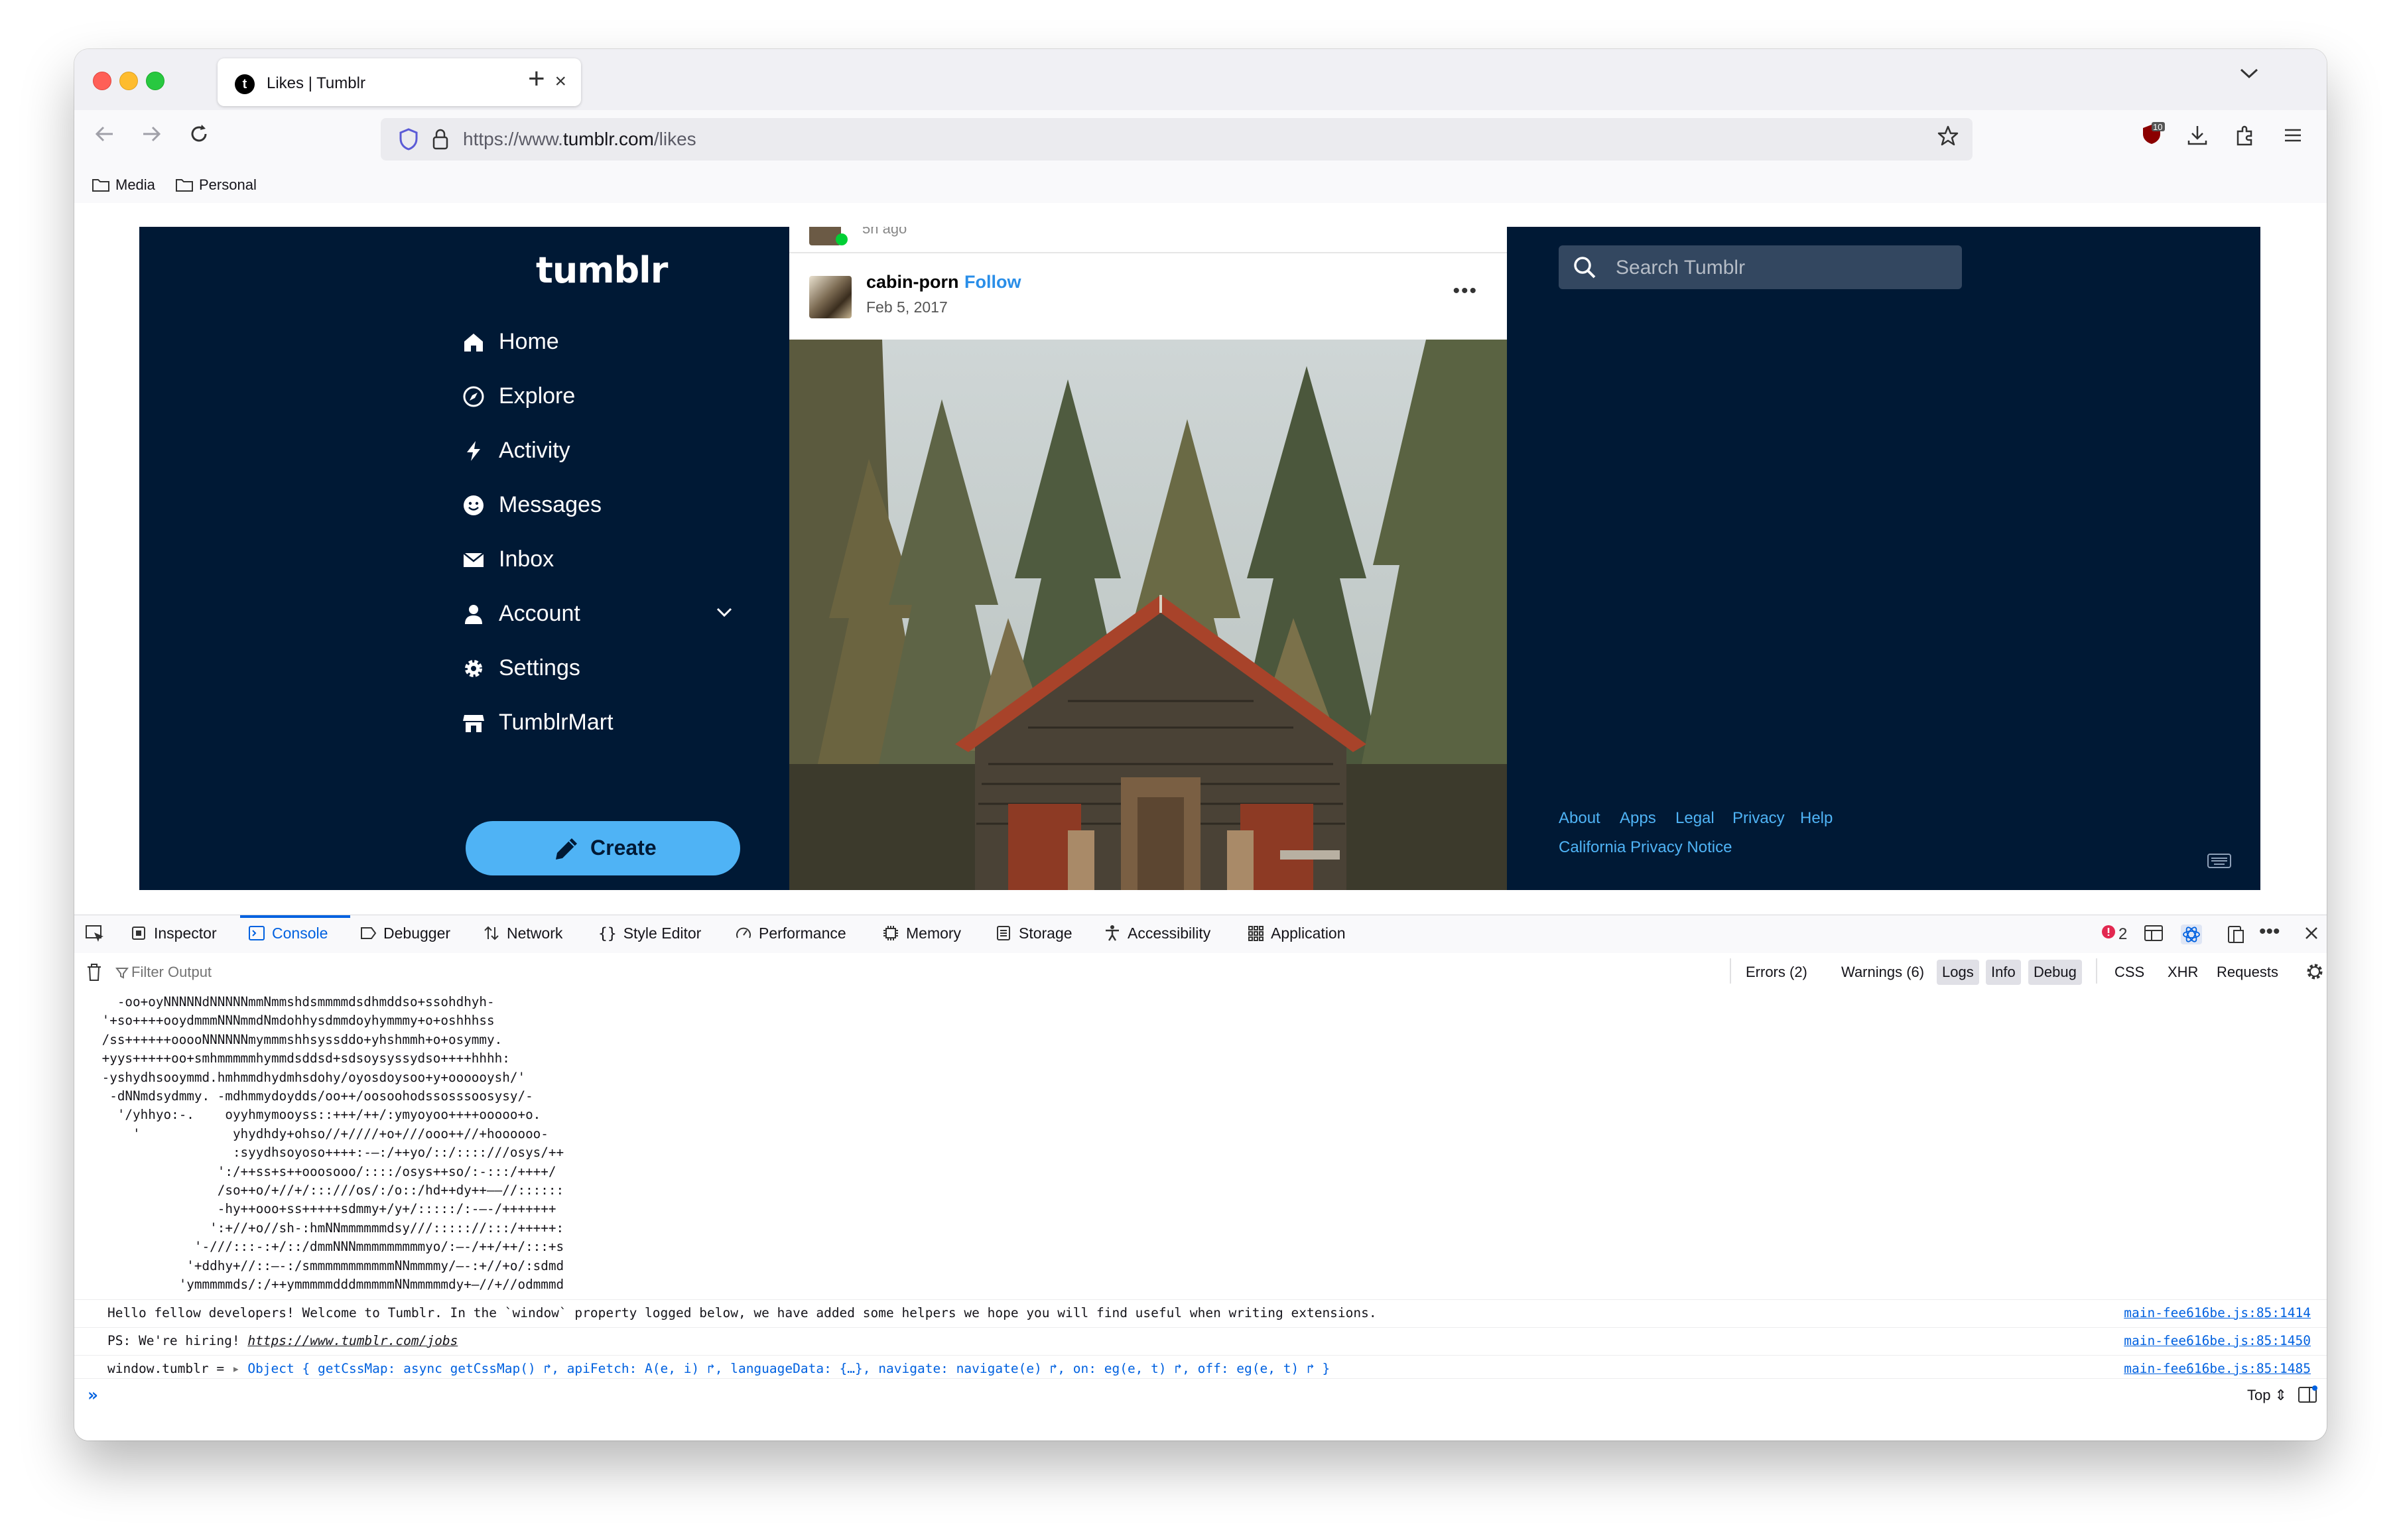 Image resolution: width=2401 pixels, height=1540 pixels. Describe the element at coordinates (173, 939) in the screenshot. I see `tab-inspector: Inspector` at that location.